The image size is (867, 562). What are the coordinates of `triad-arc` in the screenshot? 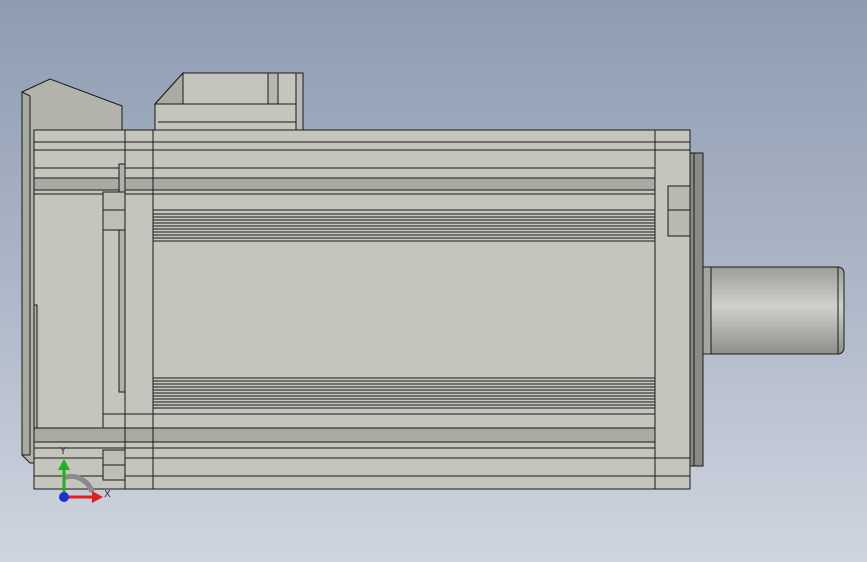 It's located at (78, 483).